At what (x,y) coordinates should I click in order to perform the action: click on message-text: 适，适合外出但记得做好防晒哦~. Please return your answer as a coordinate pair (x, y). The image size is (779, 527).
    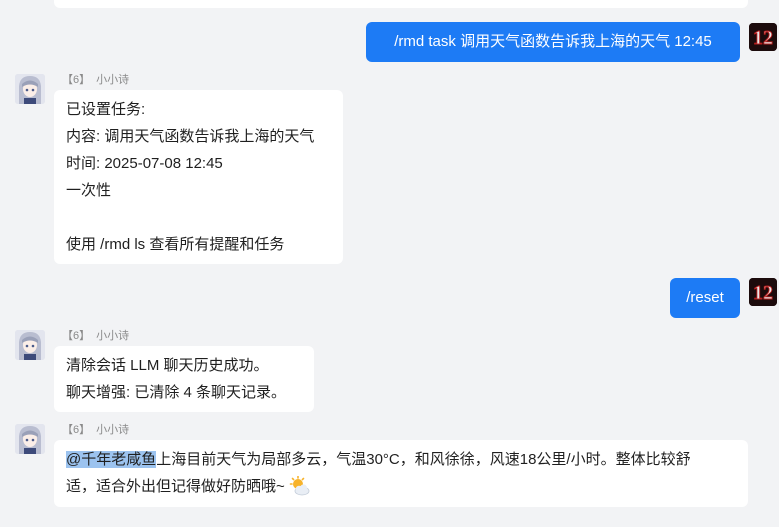
    Looking at the image, I should click on (175, 486).